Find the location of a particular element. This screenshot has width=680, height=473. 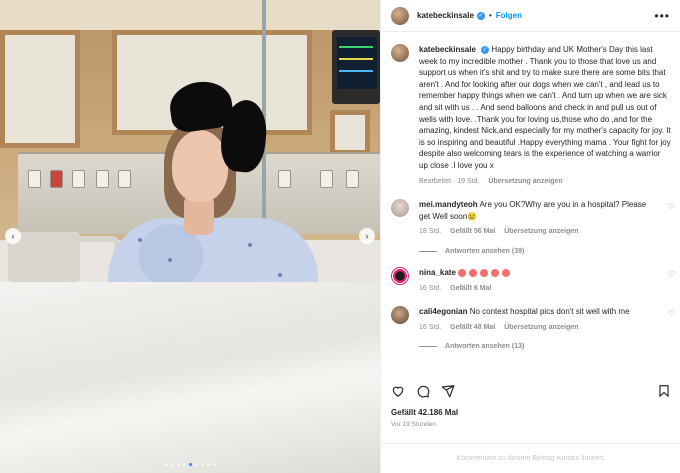

replies-label: Antworten ansehen (39) is located at coordinates (485, 251).